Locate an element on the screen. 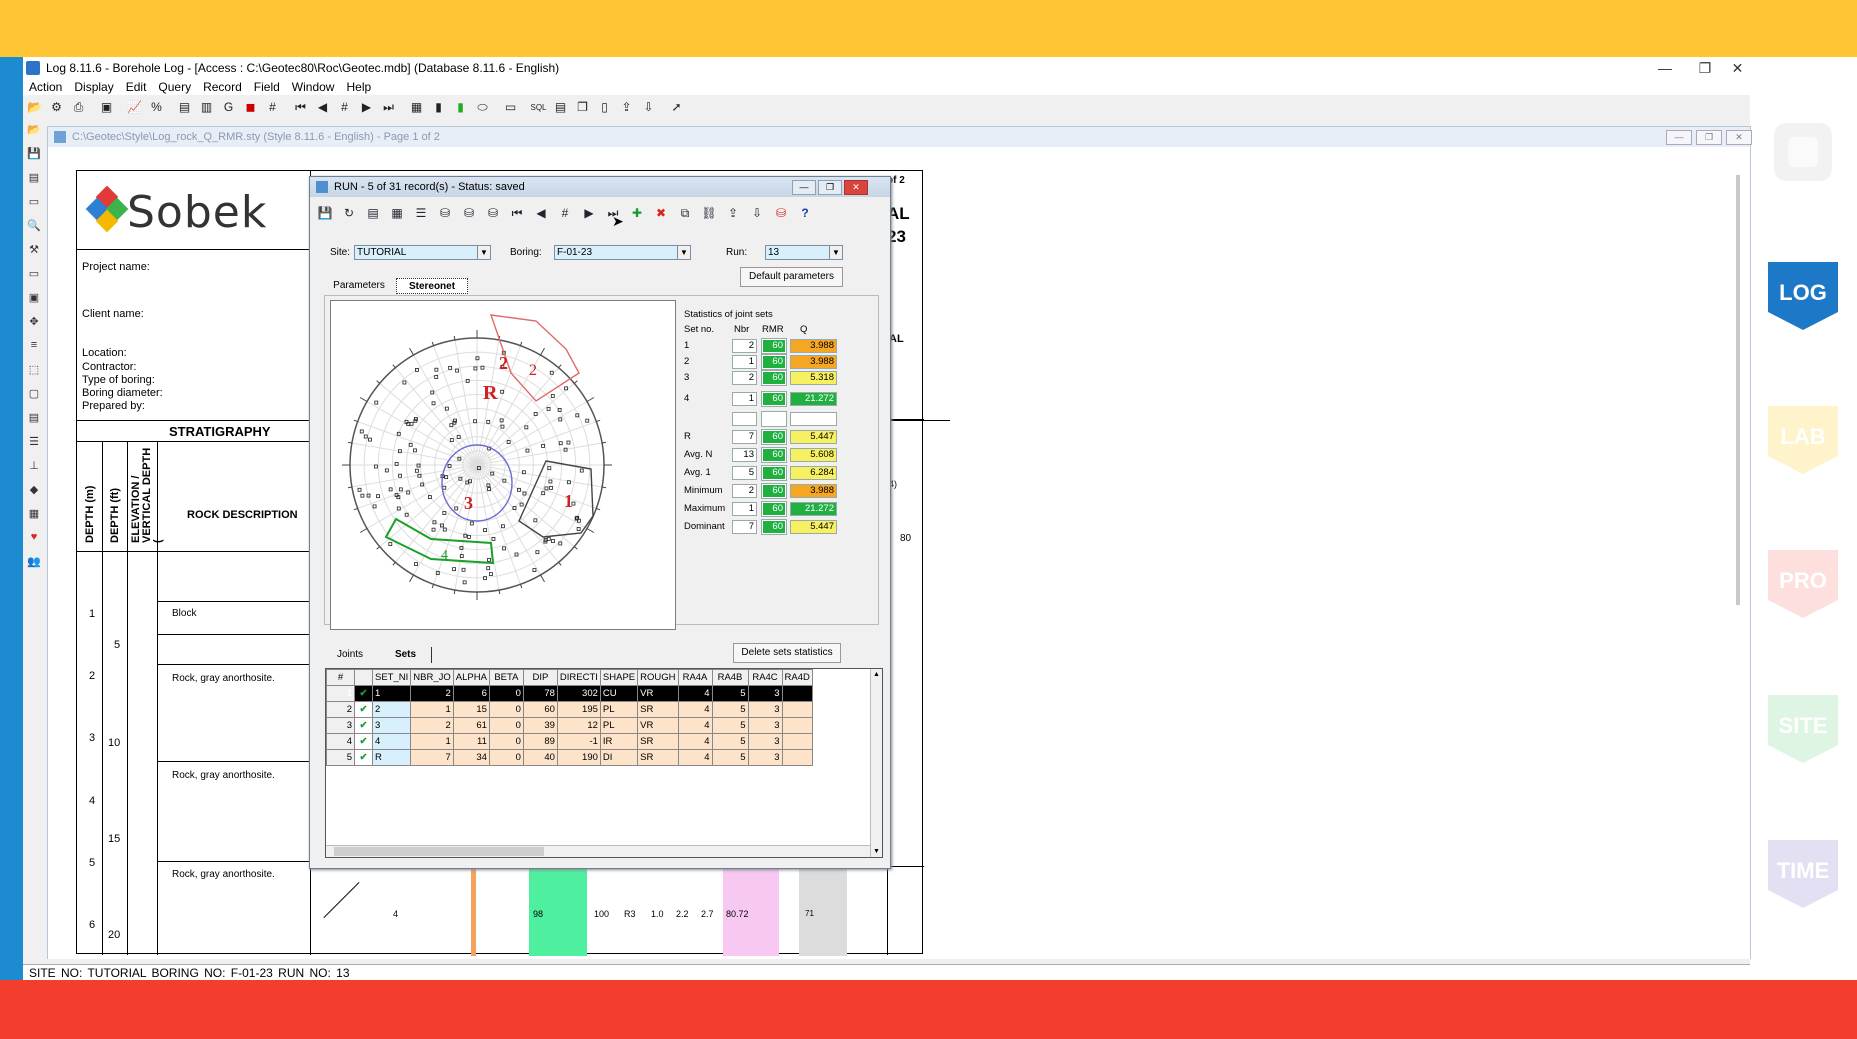 The height and width of the screenshot is (1039, 1857). percent-icon: % is located at coordinates (156, 107).